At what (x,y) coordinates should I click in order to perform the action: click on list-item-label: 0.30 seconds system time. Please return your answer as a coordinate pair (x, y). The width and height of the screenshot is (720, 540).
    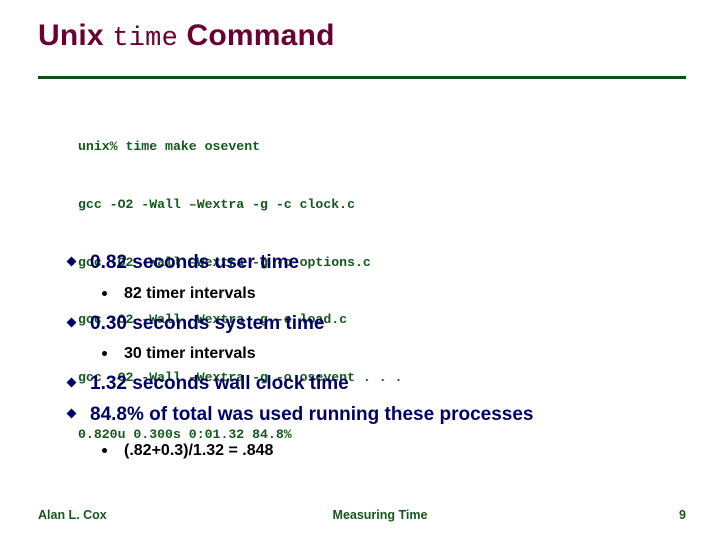
    Looking at the image, I should click on (207, 323).